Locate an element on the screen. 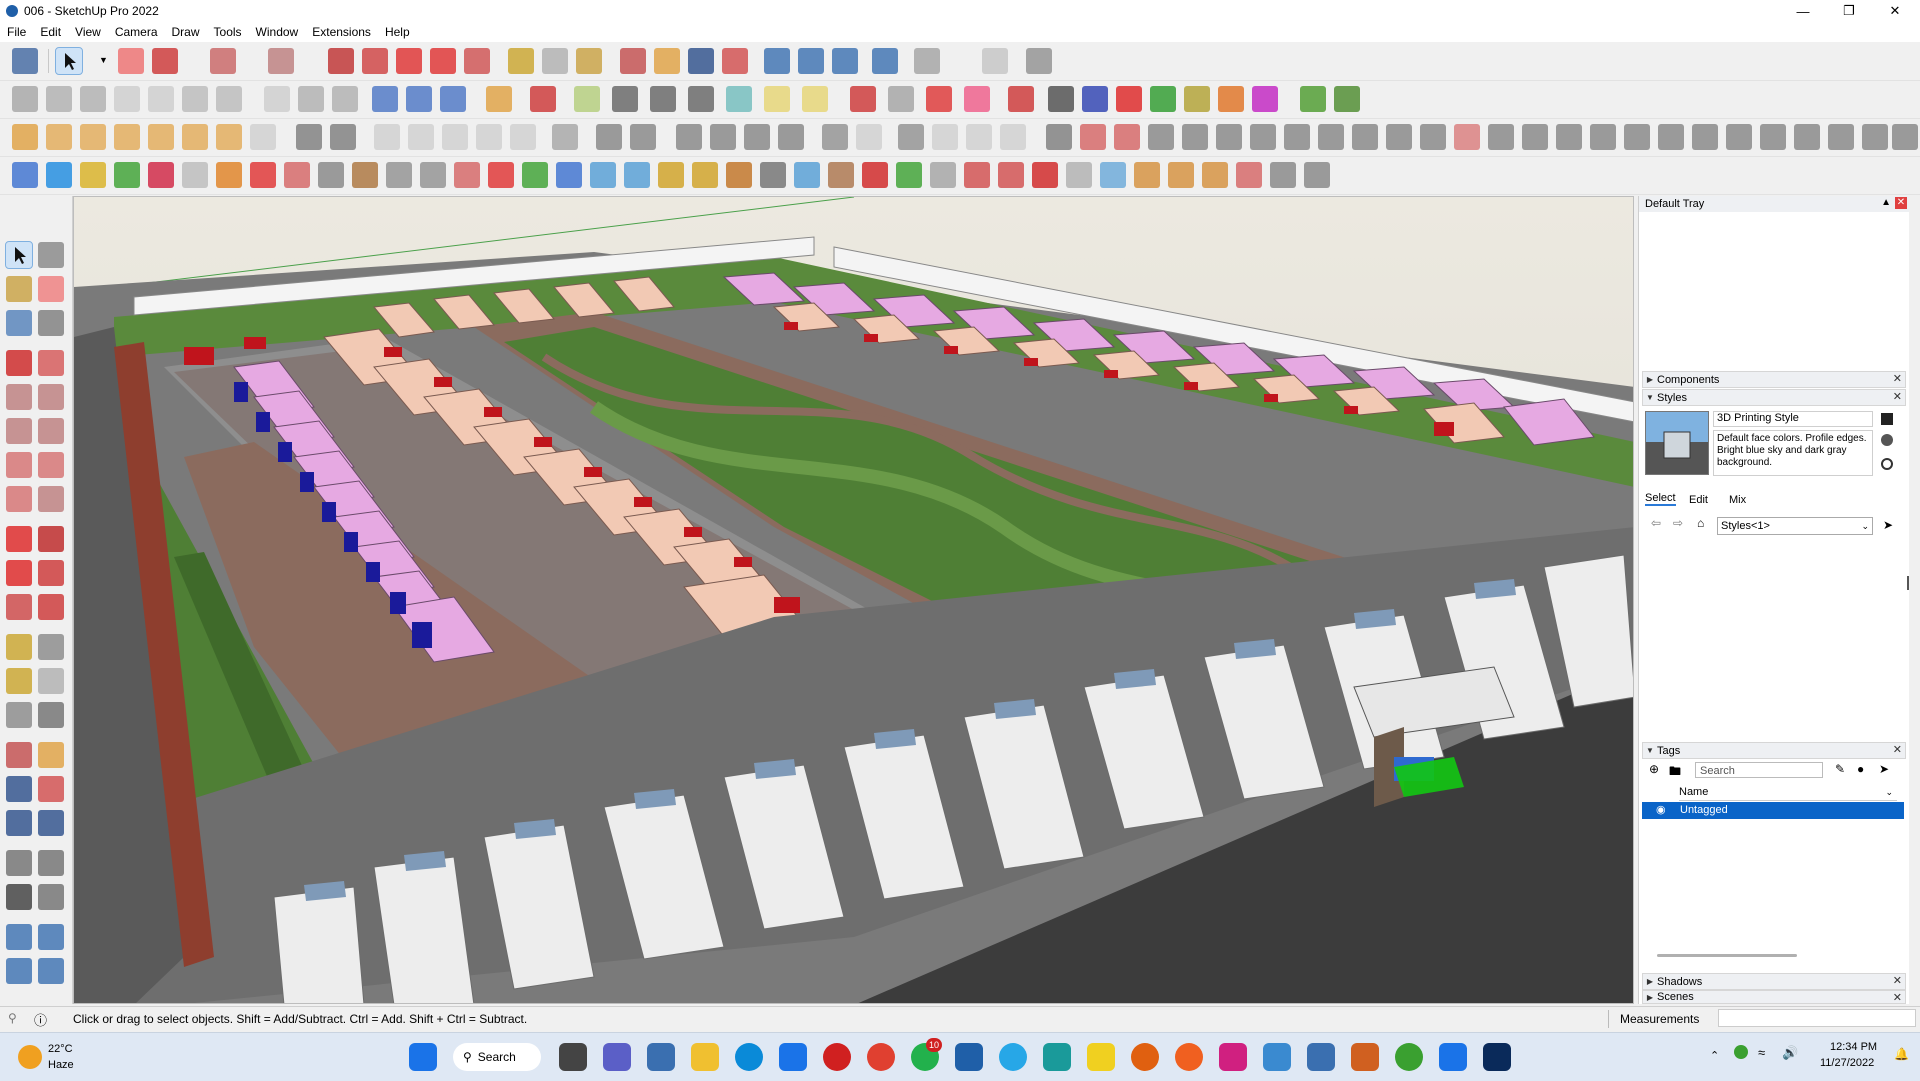 This screenshot has width=1920, height=1081. stairs-icon is located at coordinates (1807, 137).